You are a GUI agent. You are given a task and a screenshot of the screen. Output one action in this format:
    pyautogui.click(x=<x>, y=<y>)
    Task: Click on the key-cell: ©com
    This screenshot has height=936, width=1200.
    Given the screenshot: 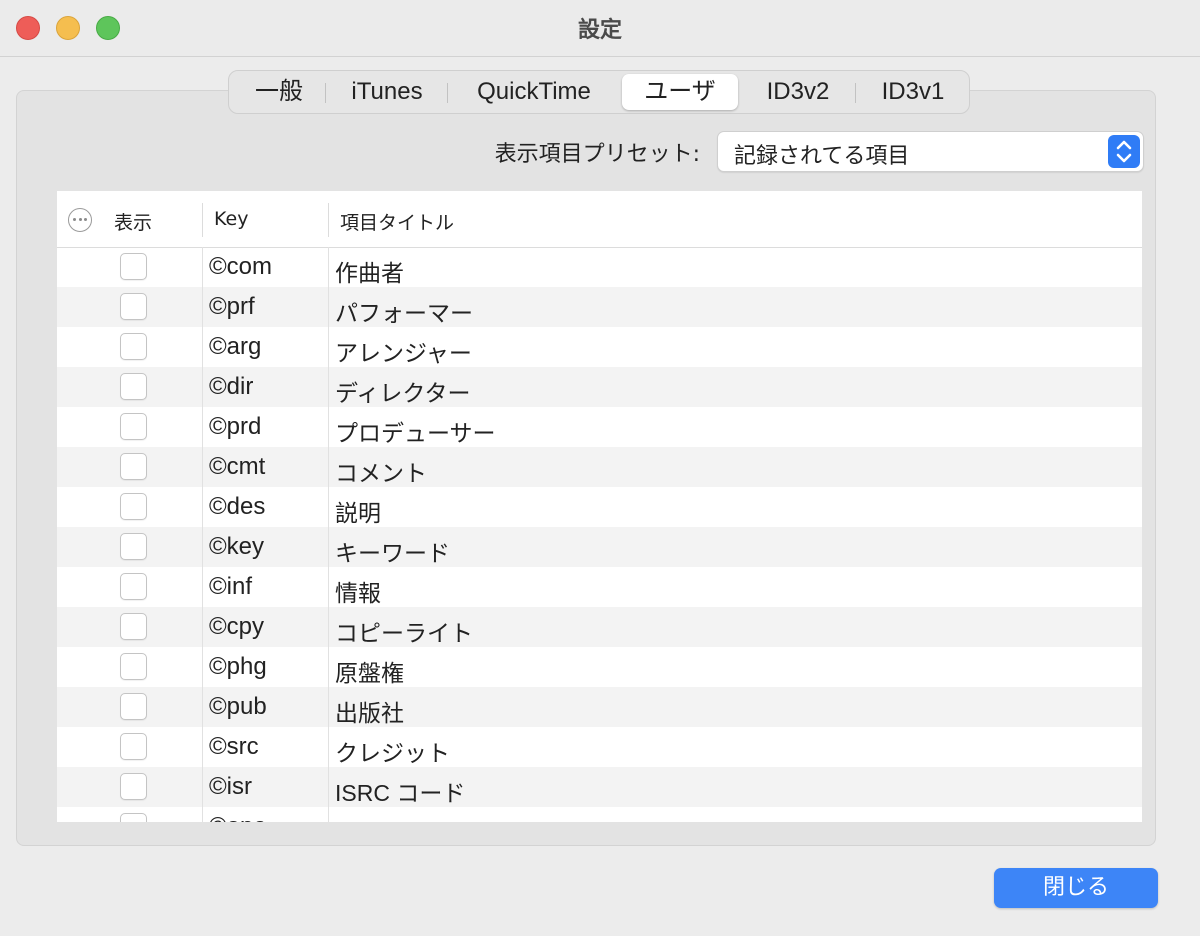 What is the action you would take?
    pyautogui.click(x=241, y=266)
    